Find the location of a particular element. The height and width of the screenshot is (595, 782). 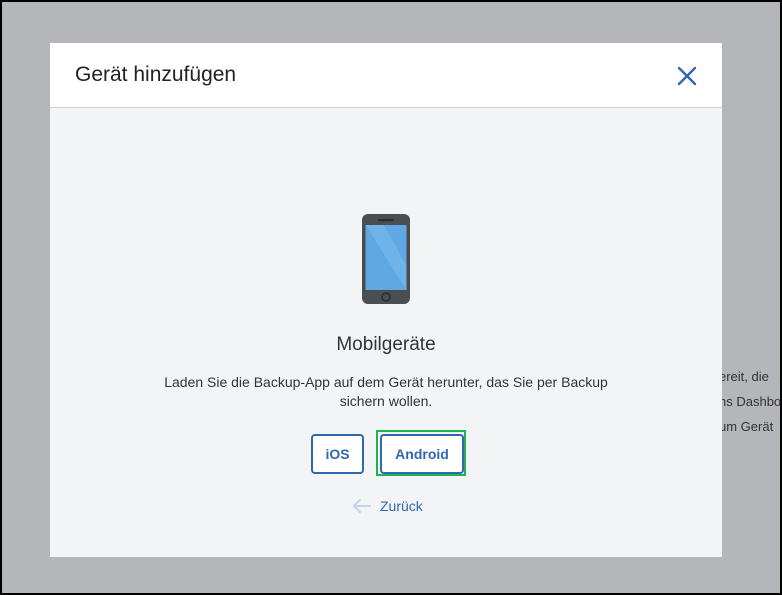

close-icon is located at coordinates (687, 76).